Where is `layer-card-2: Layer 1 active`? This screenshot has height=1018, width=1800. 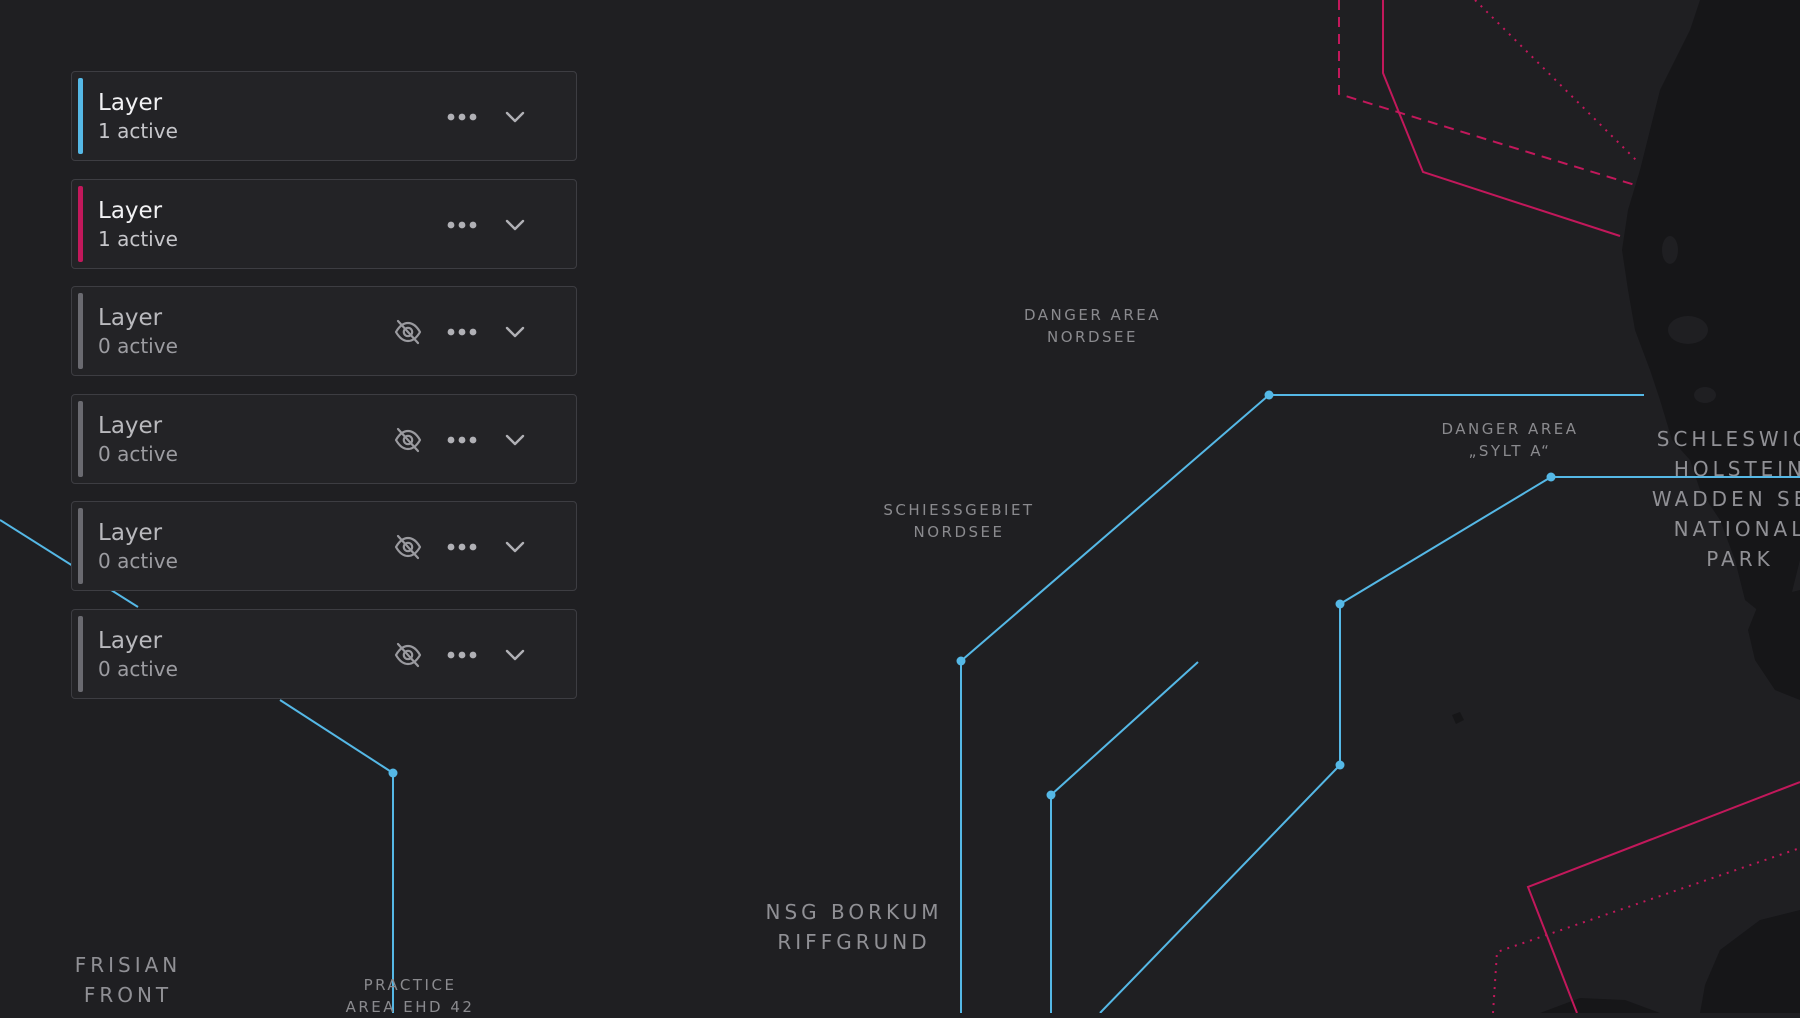 layer-card-2: Layer 1 active is located at coordinates (324, 223).